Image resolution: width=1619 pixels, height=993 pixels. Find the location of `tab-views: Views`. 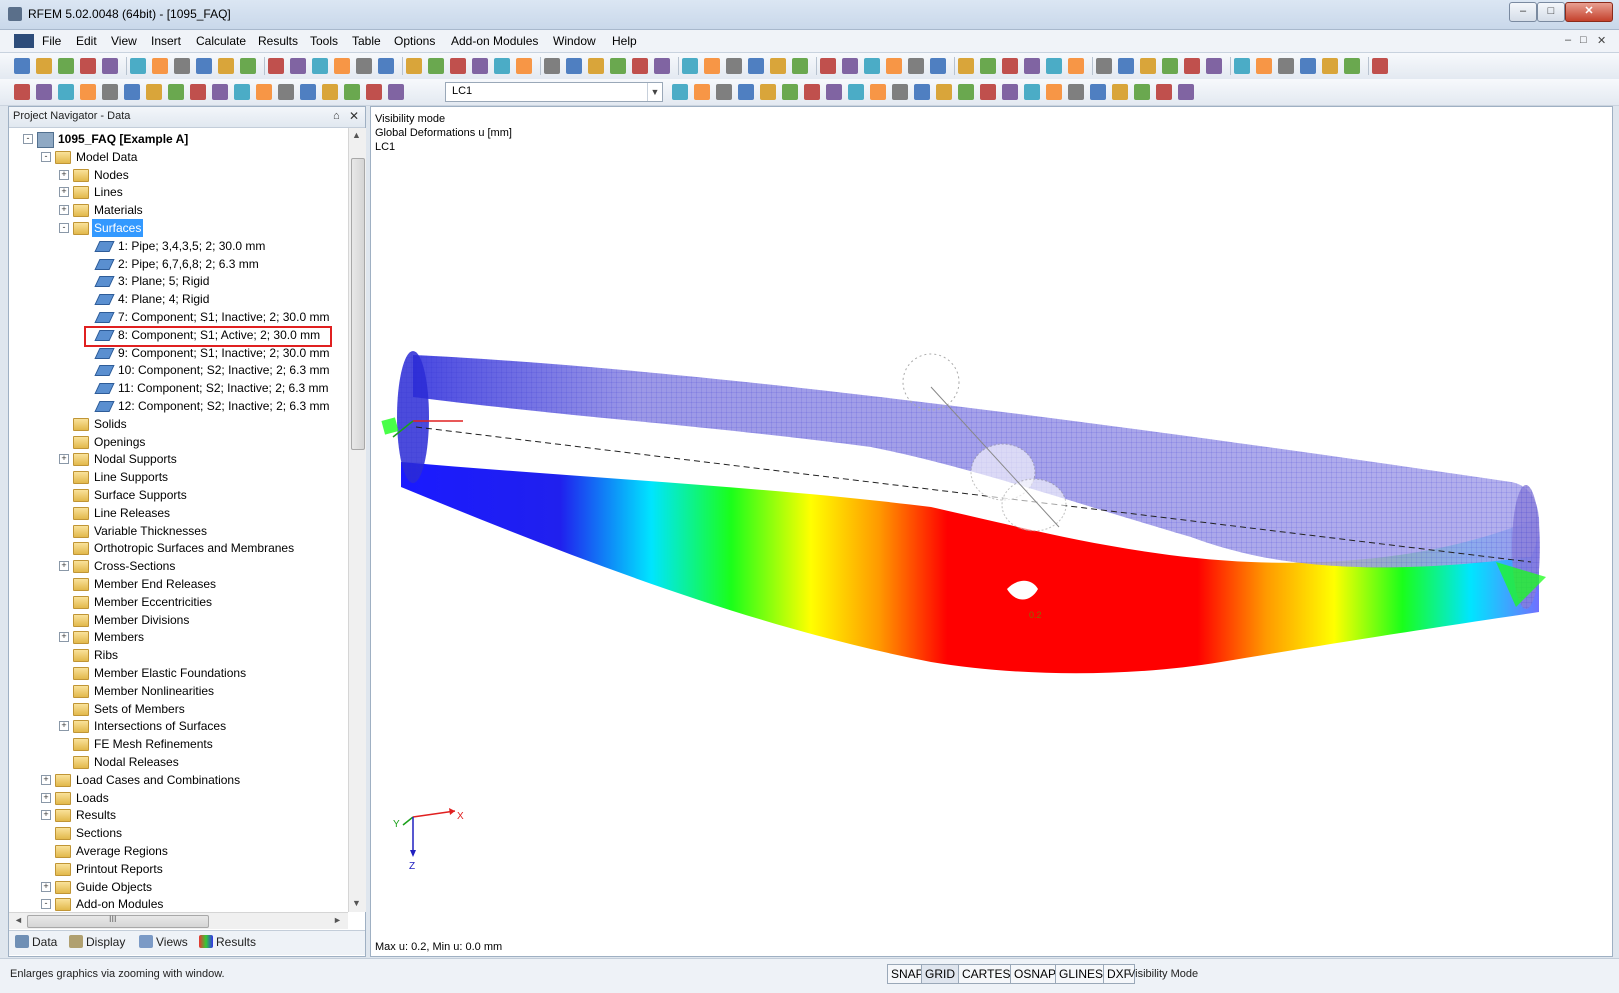

tab-views: Views is located at coordinates (163, 942).